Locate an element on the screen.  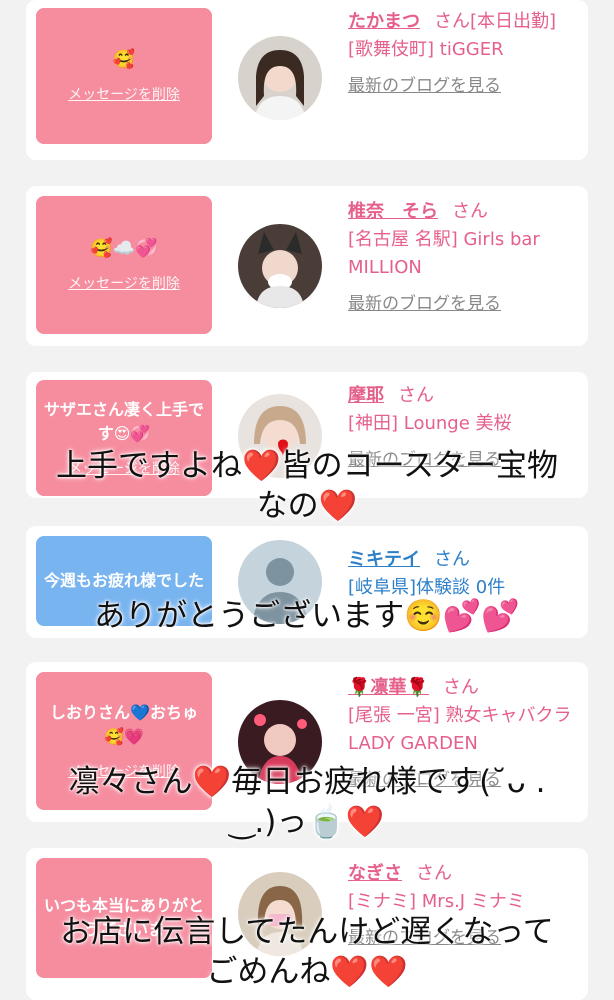
bubble-message: 今週もお疲れ様でした is located at coordinates (124, 580).